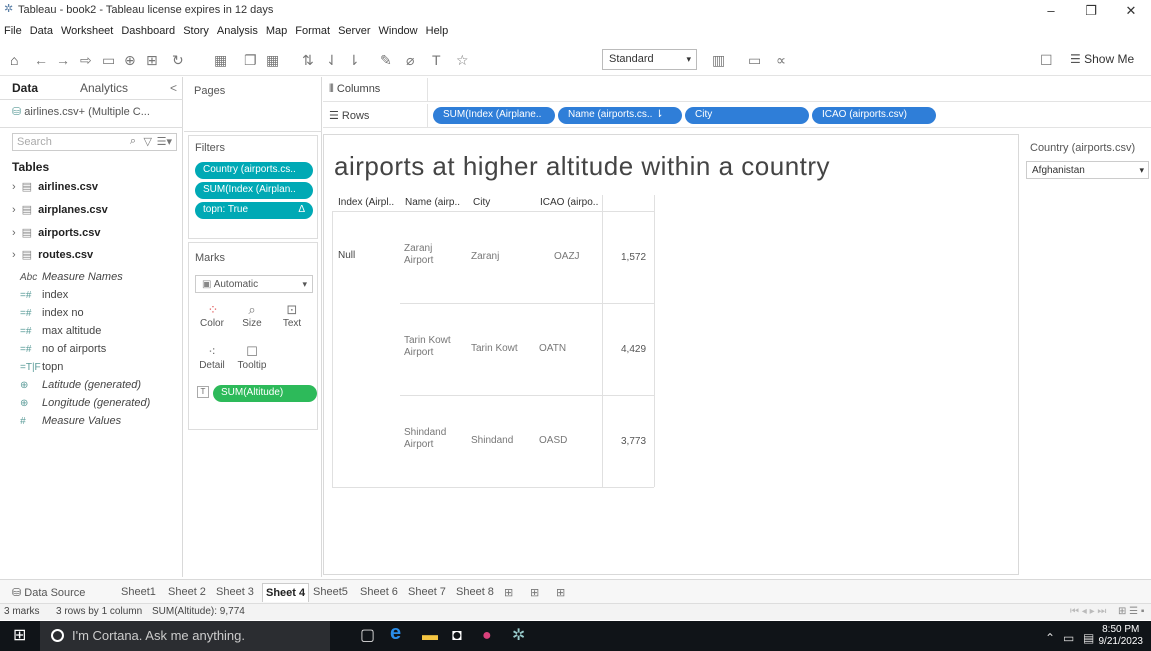  What do you see at coordinates (25, 88) in the screenshot?
I see `tab-data: Data` at bounding box center [25, 88].